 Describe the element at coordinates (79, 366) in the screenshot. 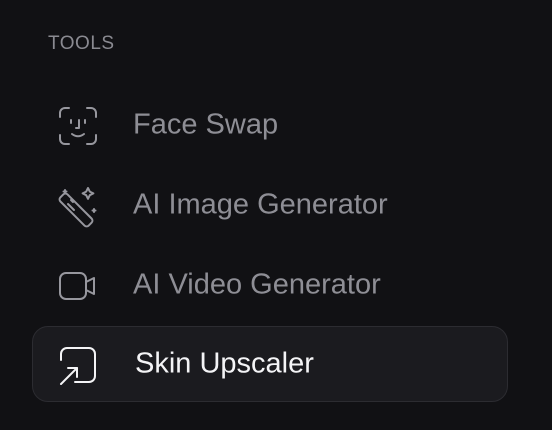

I see `upscale-icon` at that location.